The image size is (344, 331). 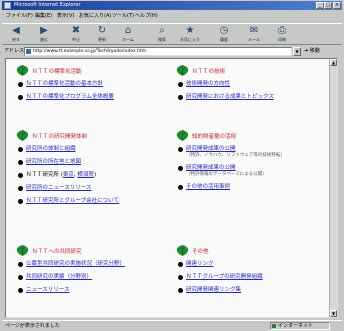 I want to click on title-bar: Microsoft Internet Explorer _ □ ×, so click(x=172, y=5).